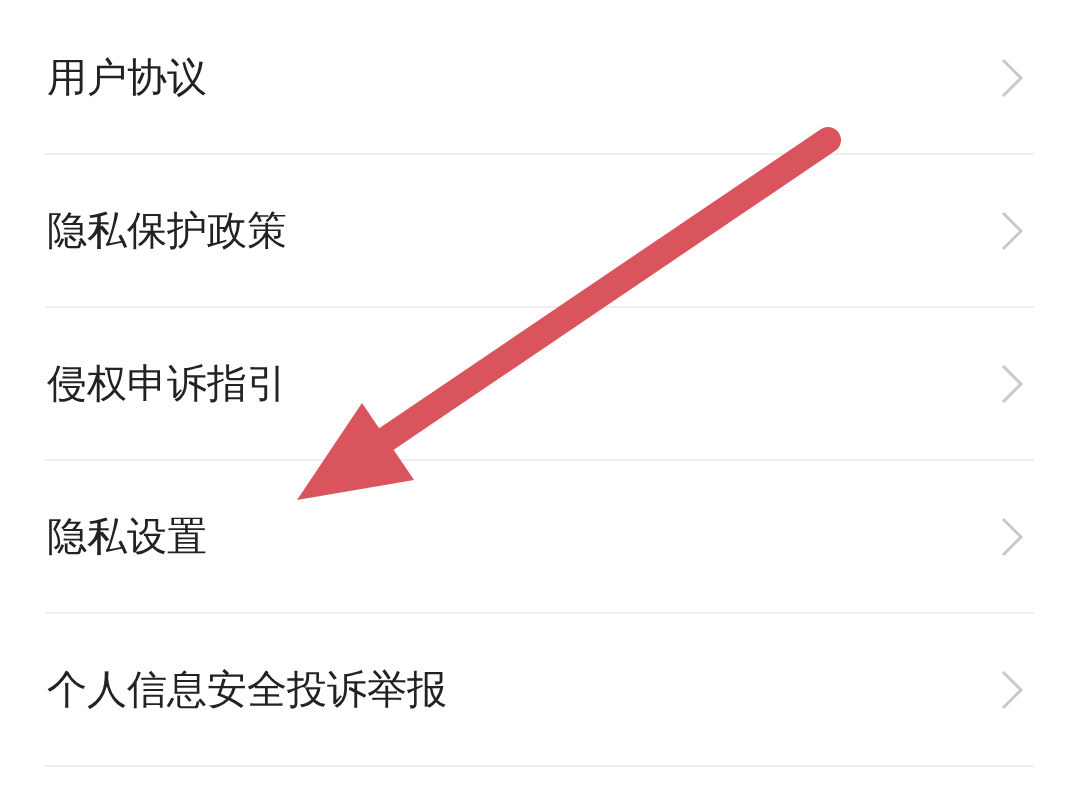 The height and width of the screenshot is (792, 1076). I want to click on menu-label: 侵权申诉指引, so click(166, 383).